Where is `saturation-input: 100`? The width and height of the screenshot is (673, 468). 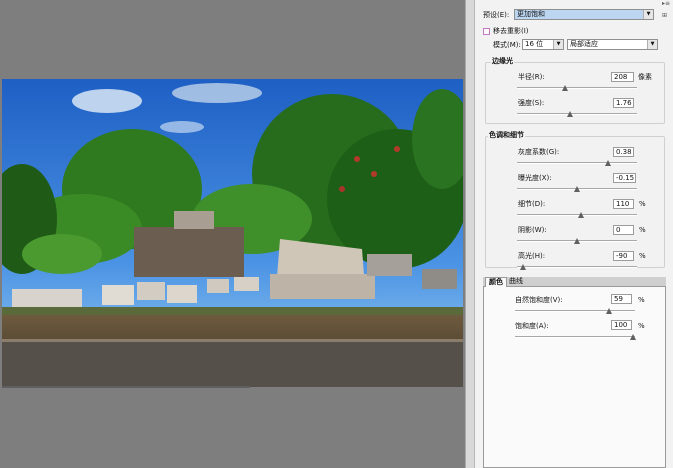 saturation-input: 100 is located at coordinates (621, 325).